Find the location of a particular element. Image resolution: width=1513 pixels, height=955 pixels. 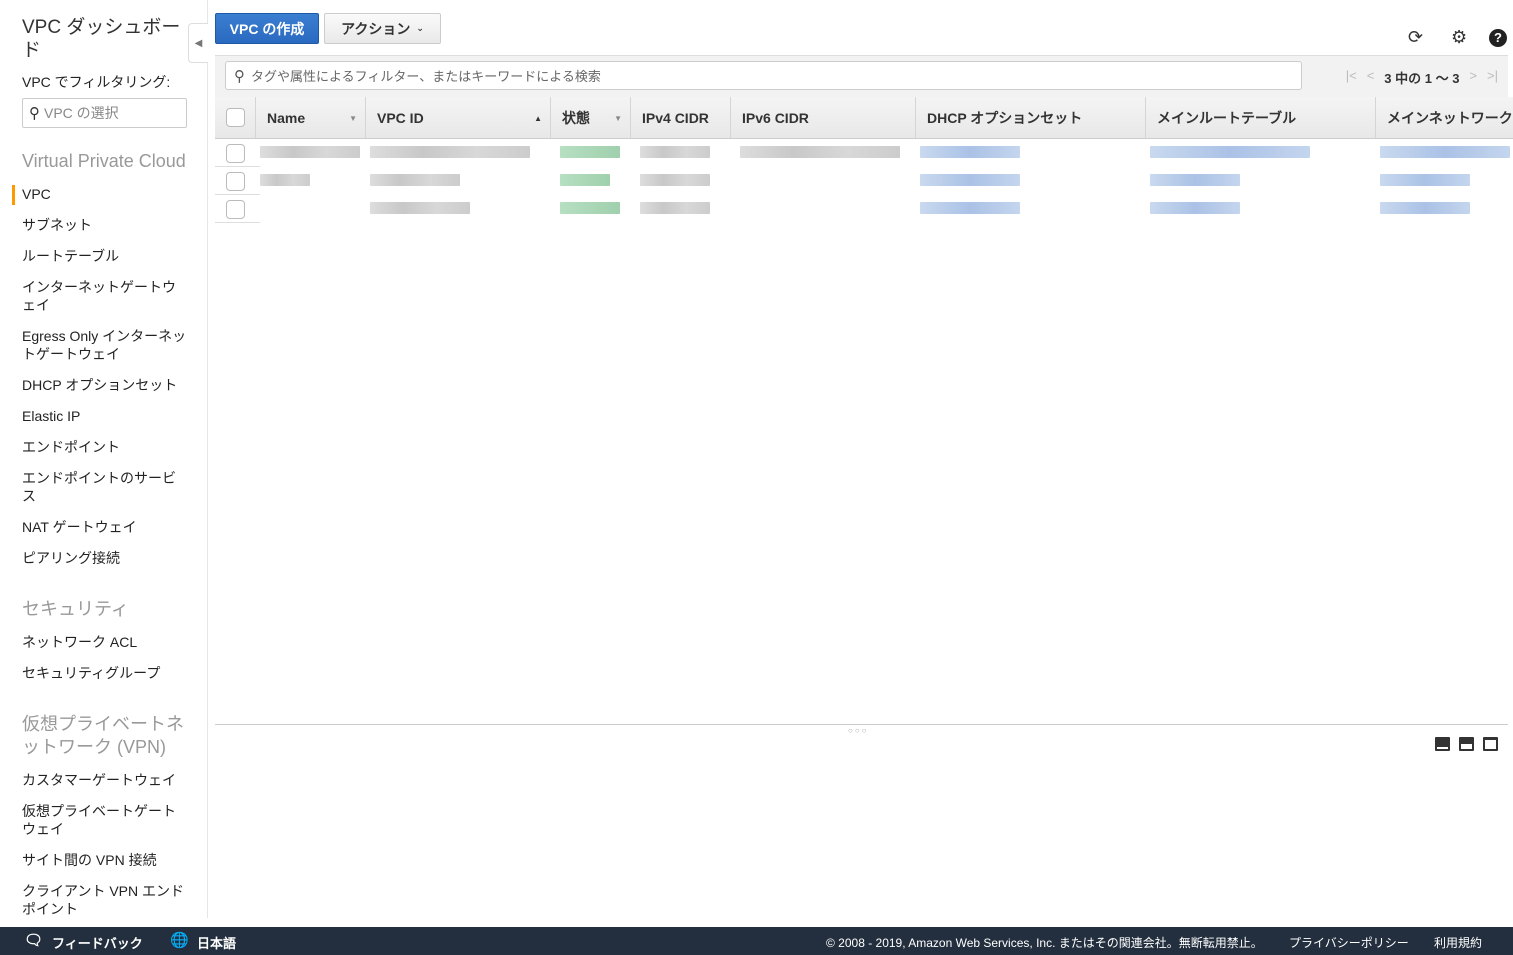

layout-half-icon is located at coordinates (1466, 744).